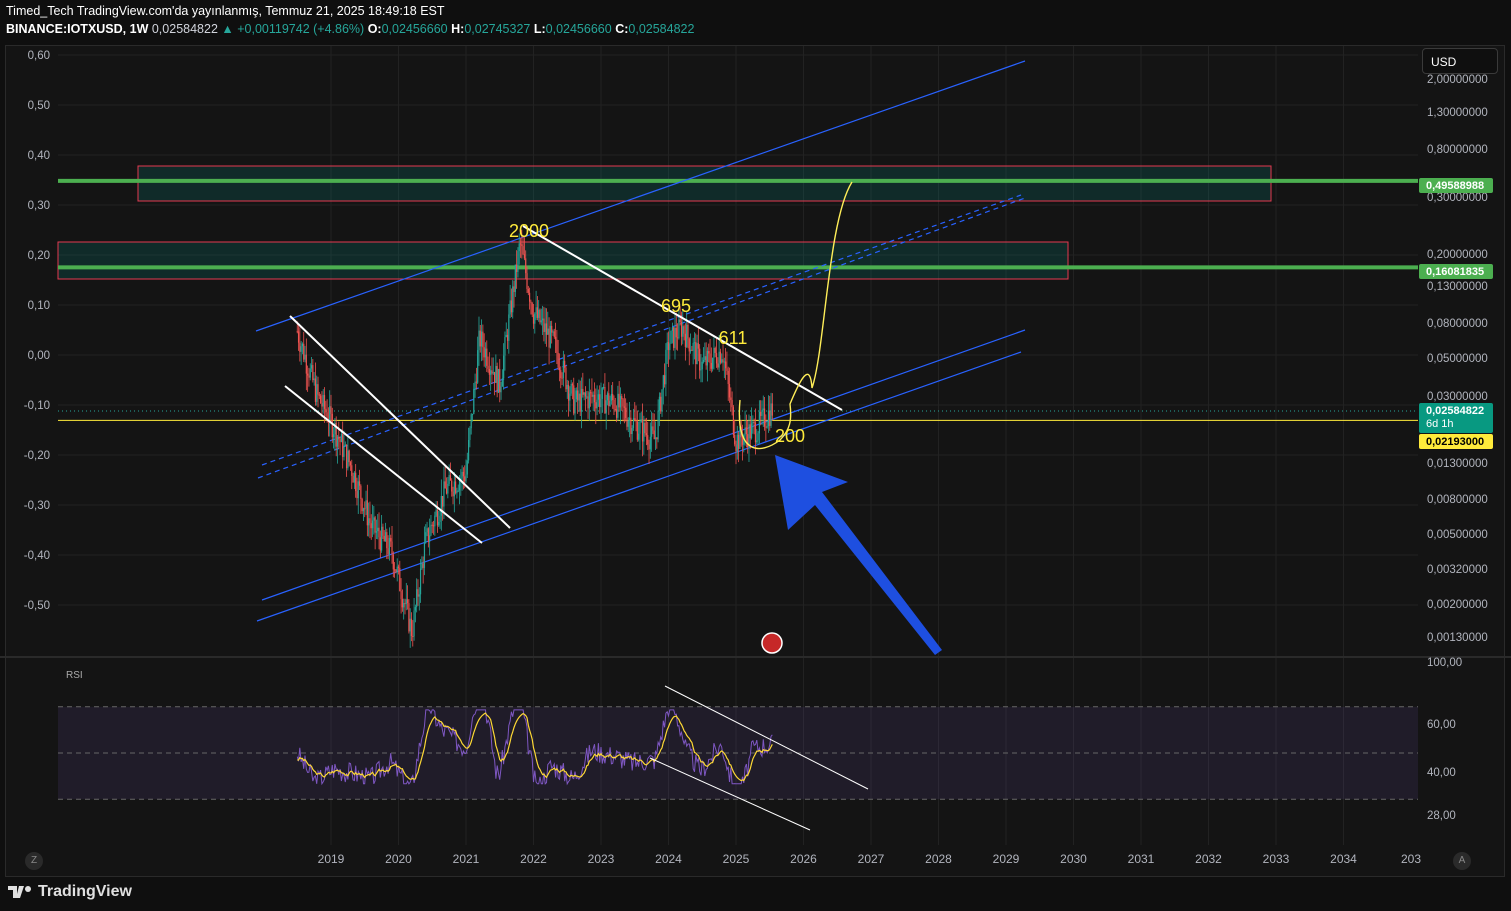  Describe the element at coordinates (1457, 324) in the screenshot. I see `right-axis-tick: 0,08000000` at that location.